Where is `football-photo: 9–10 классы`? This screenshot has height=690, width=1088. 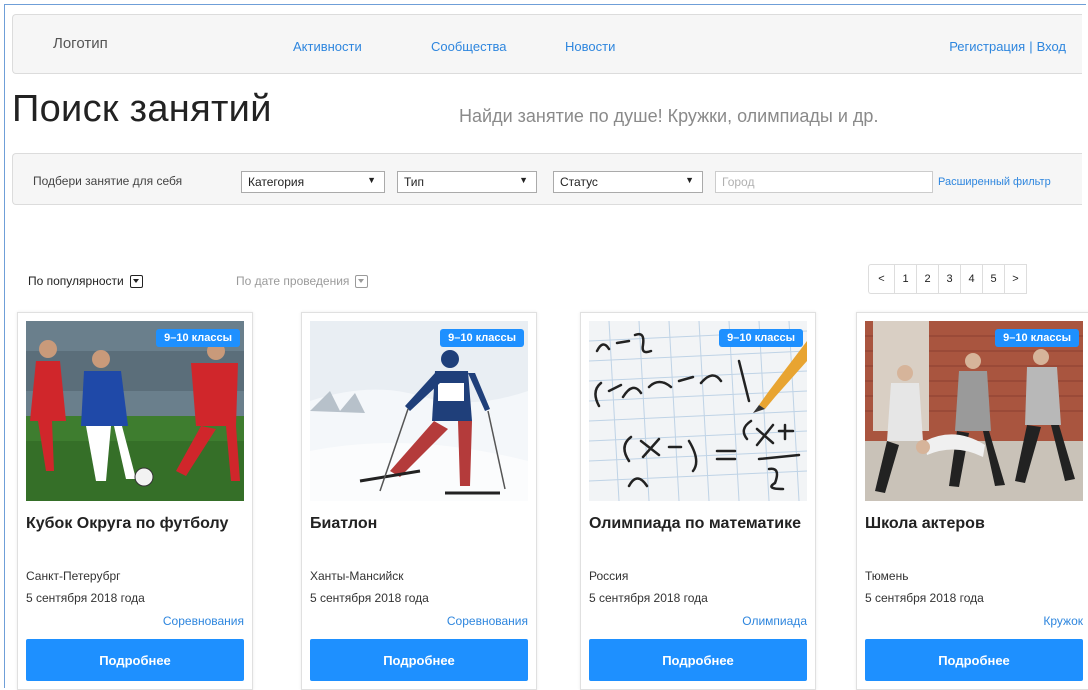 football-photo: 9–10 классы is located at coordinates (135, 411).